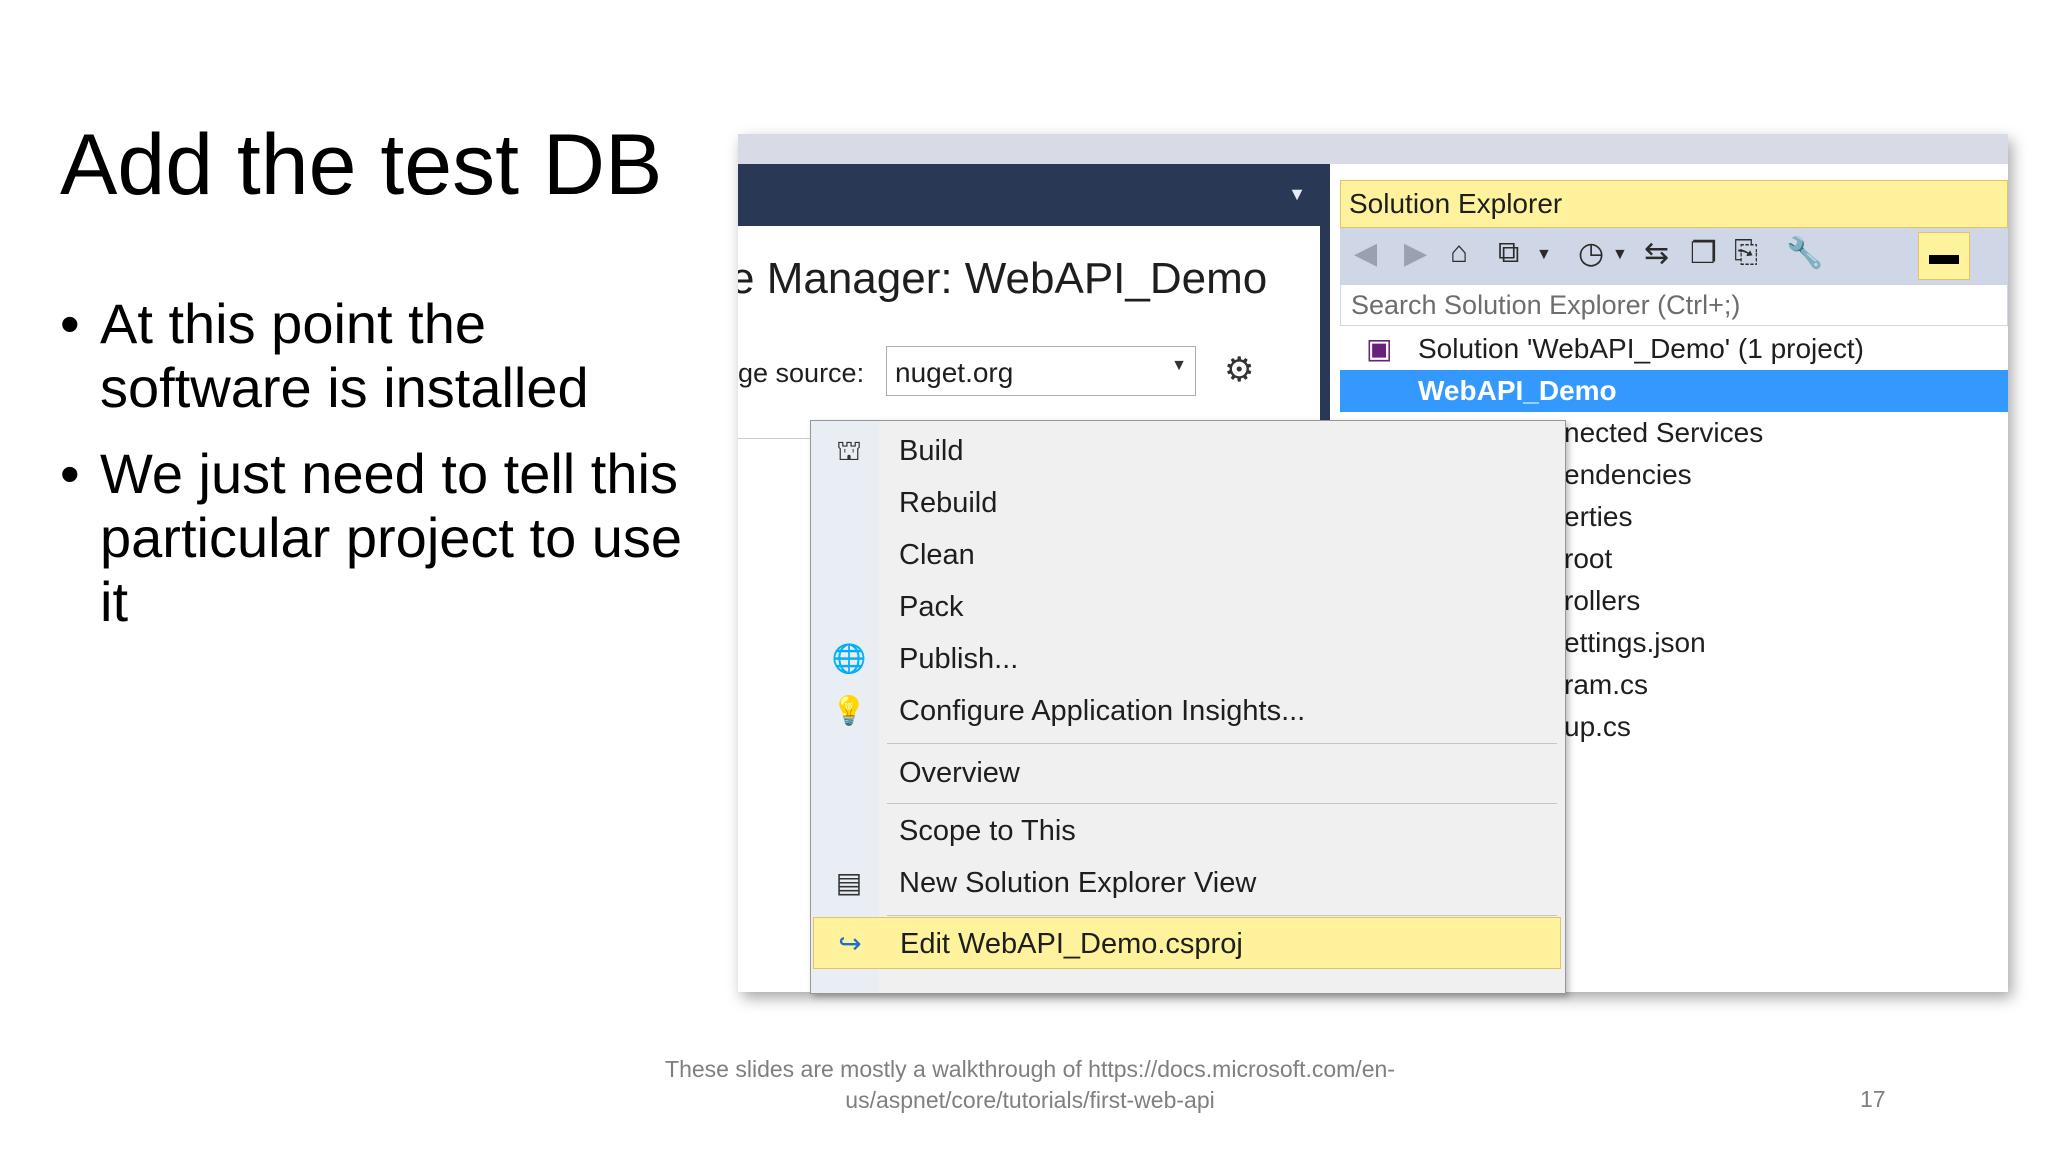  I want to click on bullet-text: At this point the software is installed, so click(344, 355).